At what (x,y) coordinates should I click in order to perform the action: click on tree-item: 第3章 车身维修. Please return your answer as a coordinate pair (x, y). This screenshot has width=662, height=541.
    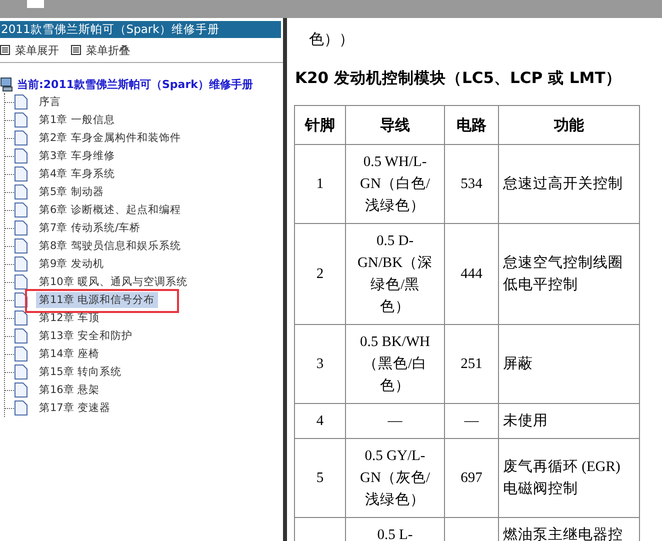
    Looking at the image, I should click on (77, 156).